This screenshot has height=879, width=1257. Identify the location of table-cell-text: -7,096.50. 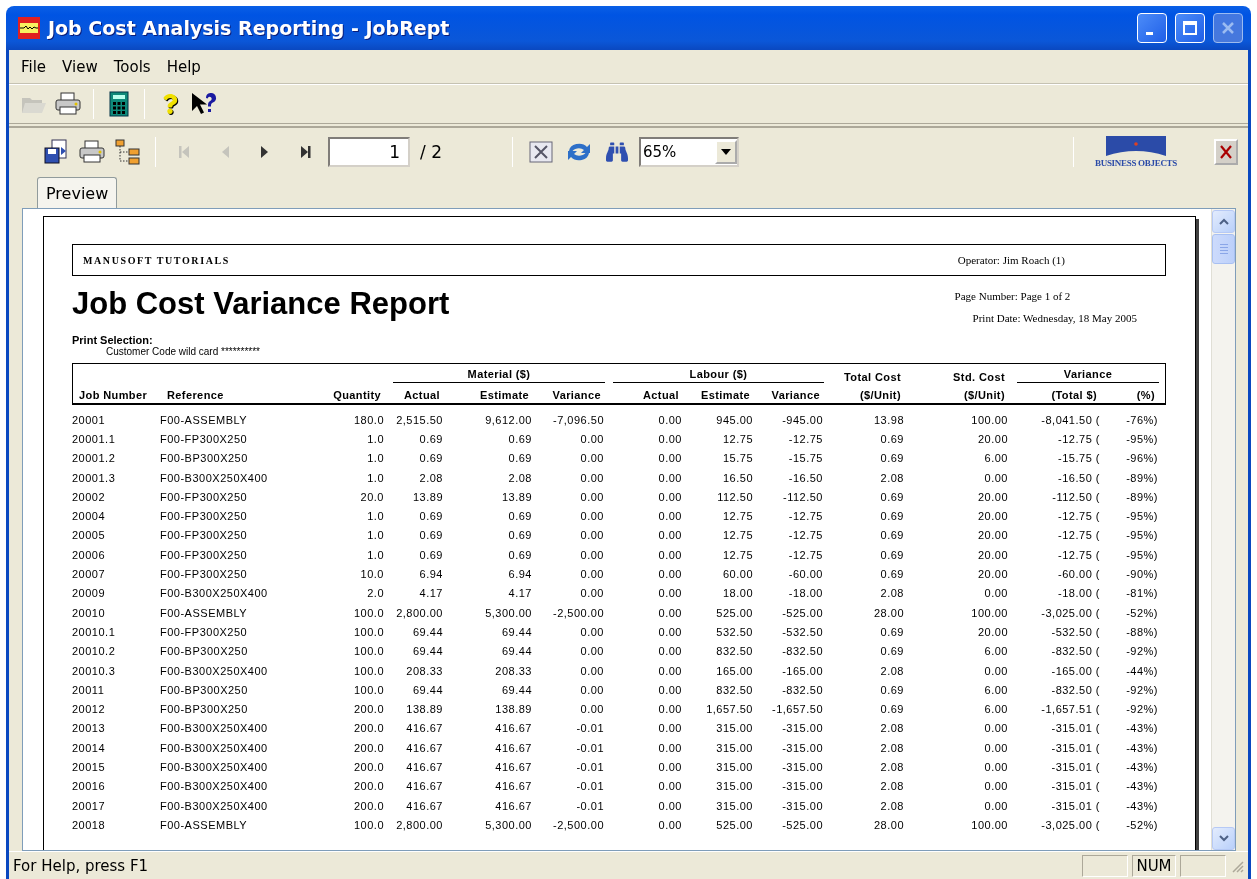
(578, 419).